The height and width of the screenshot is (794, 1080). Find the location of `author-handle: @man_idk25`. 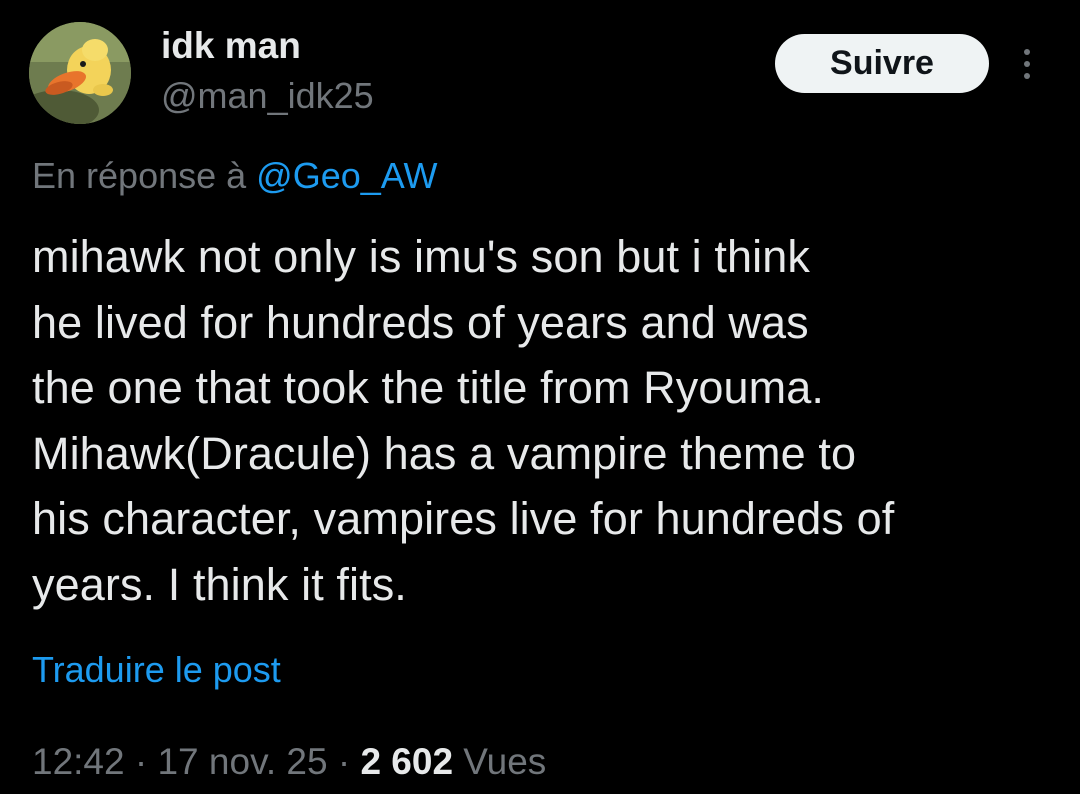

author-handle: @man_idk25 is located at coordinates (267, 96).